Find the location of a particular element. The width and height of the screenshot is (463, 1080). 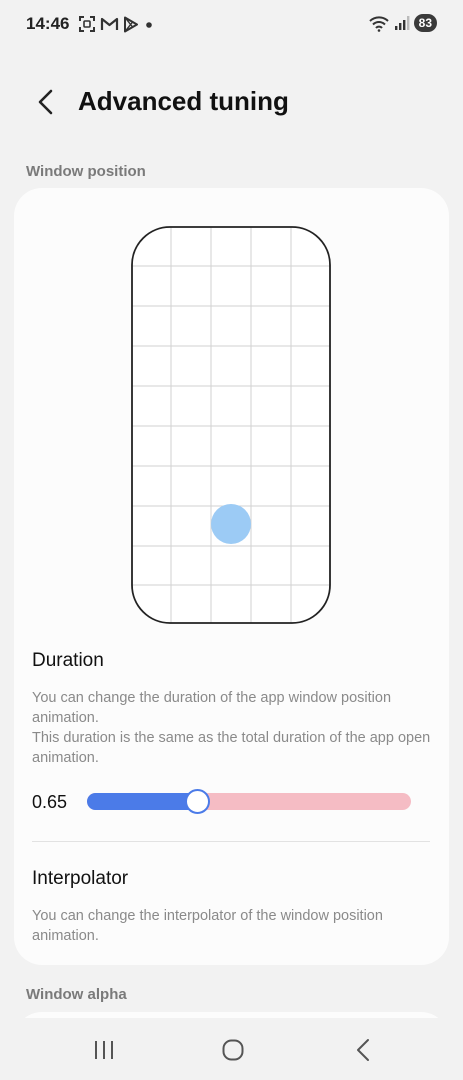

wifi-icon is located at coordinates (378, 24).